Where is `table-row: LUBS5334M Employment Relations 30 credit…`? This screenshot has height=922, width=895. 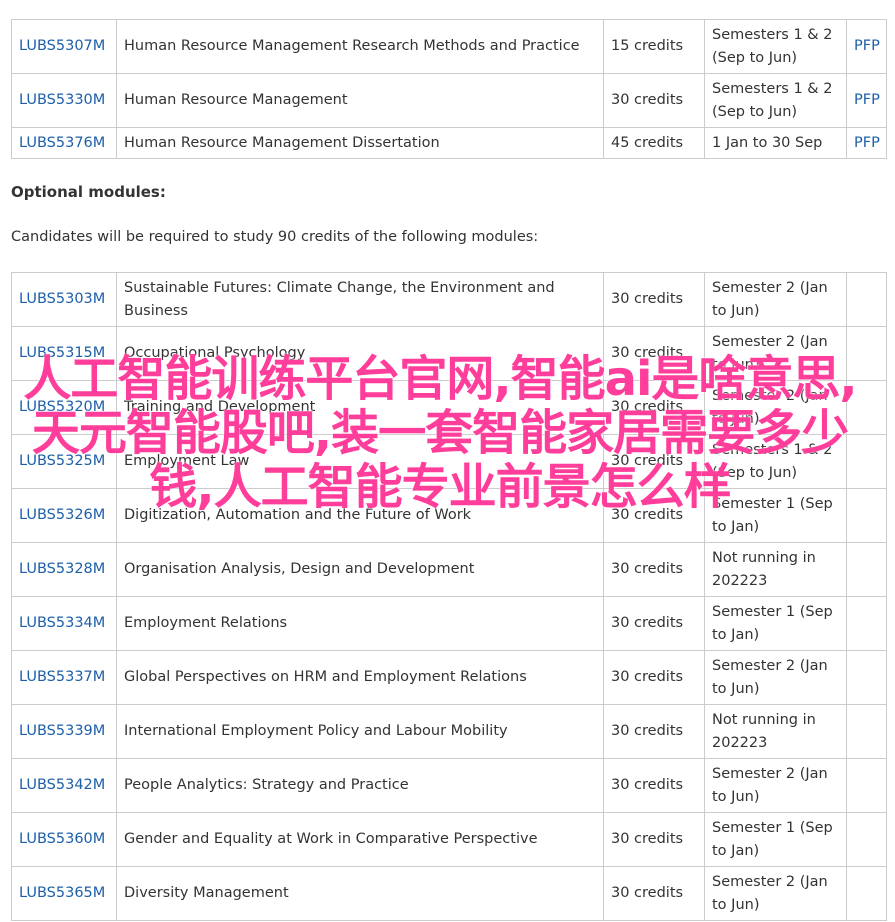
table-row: LUBS5334M Employment Relations 30 credit… is located at coordinates (449, 623).